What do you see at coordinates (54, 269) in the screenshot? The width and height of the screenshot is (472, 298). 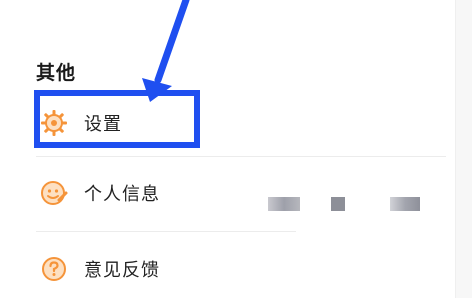 I see `question-icon` at bounding box center [54, 269].